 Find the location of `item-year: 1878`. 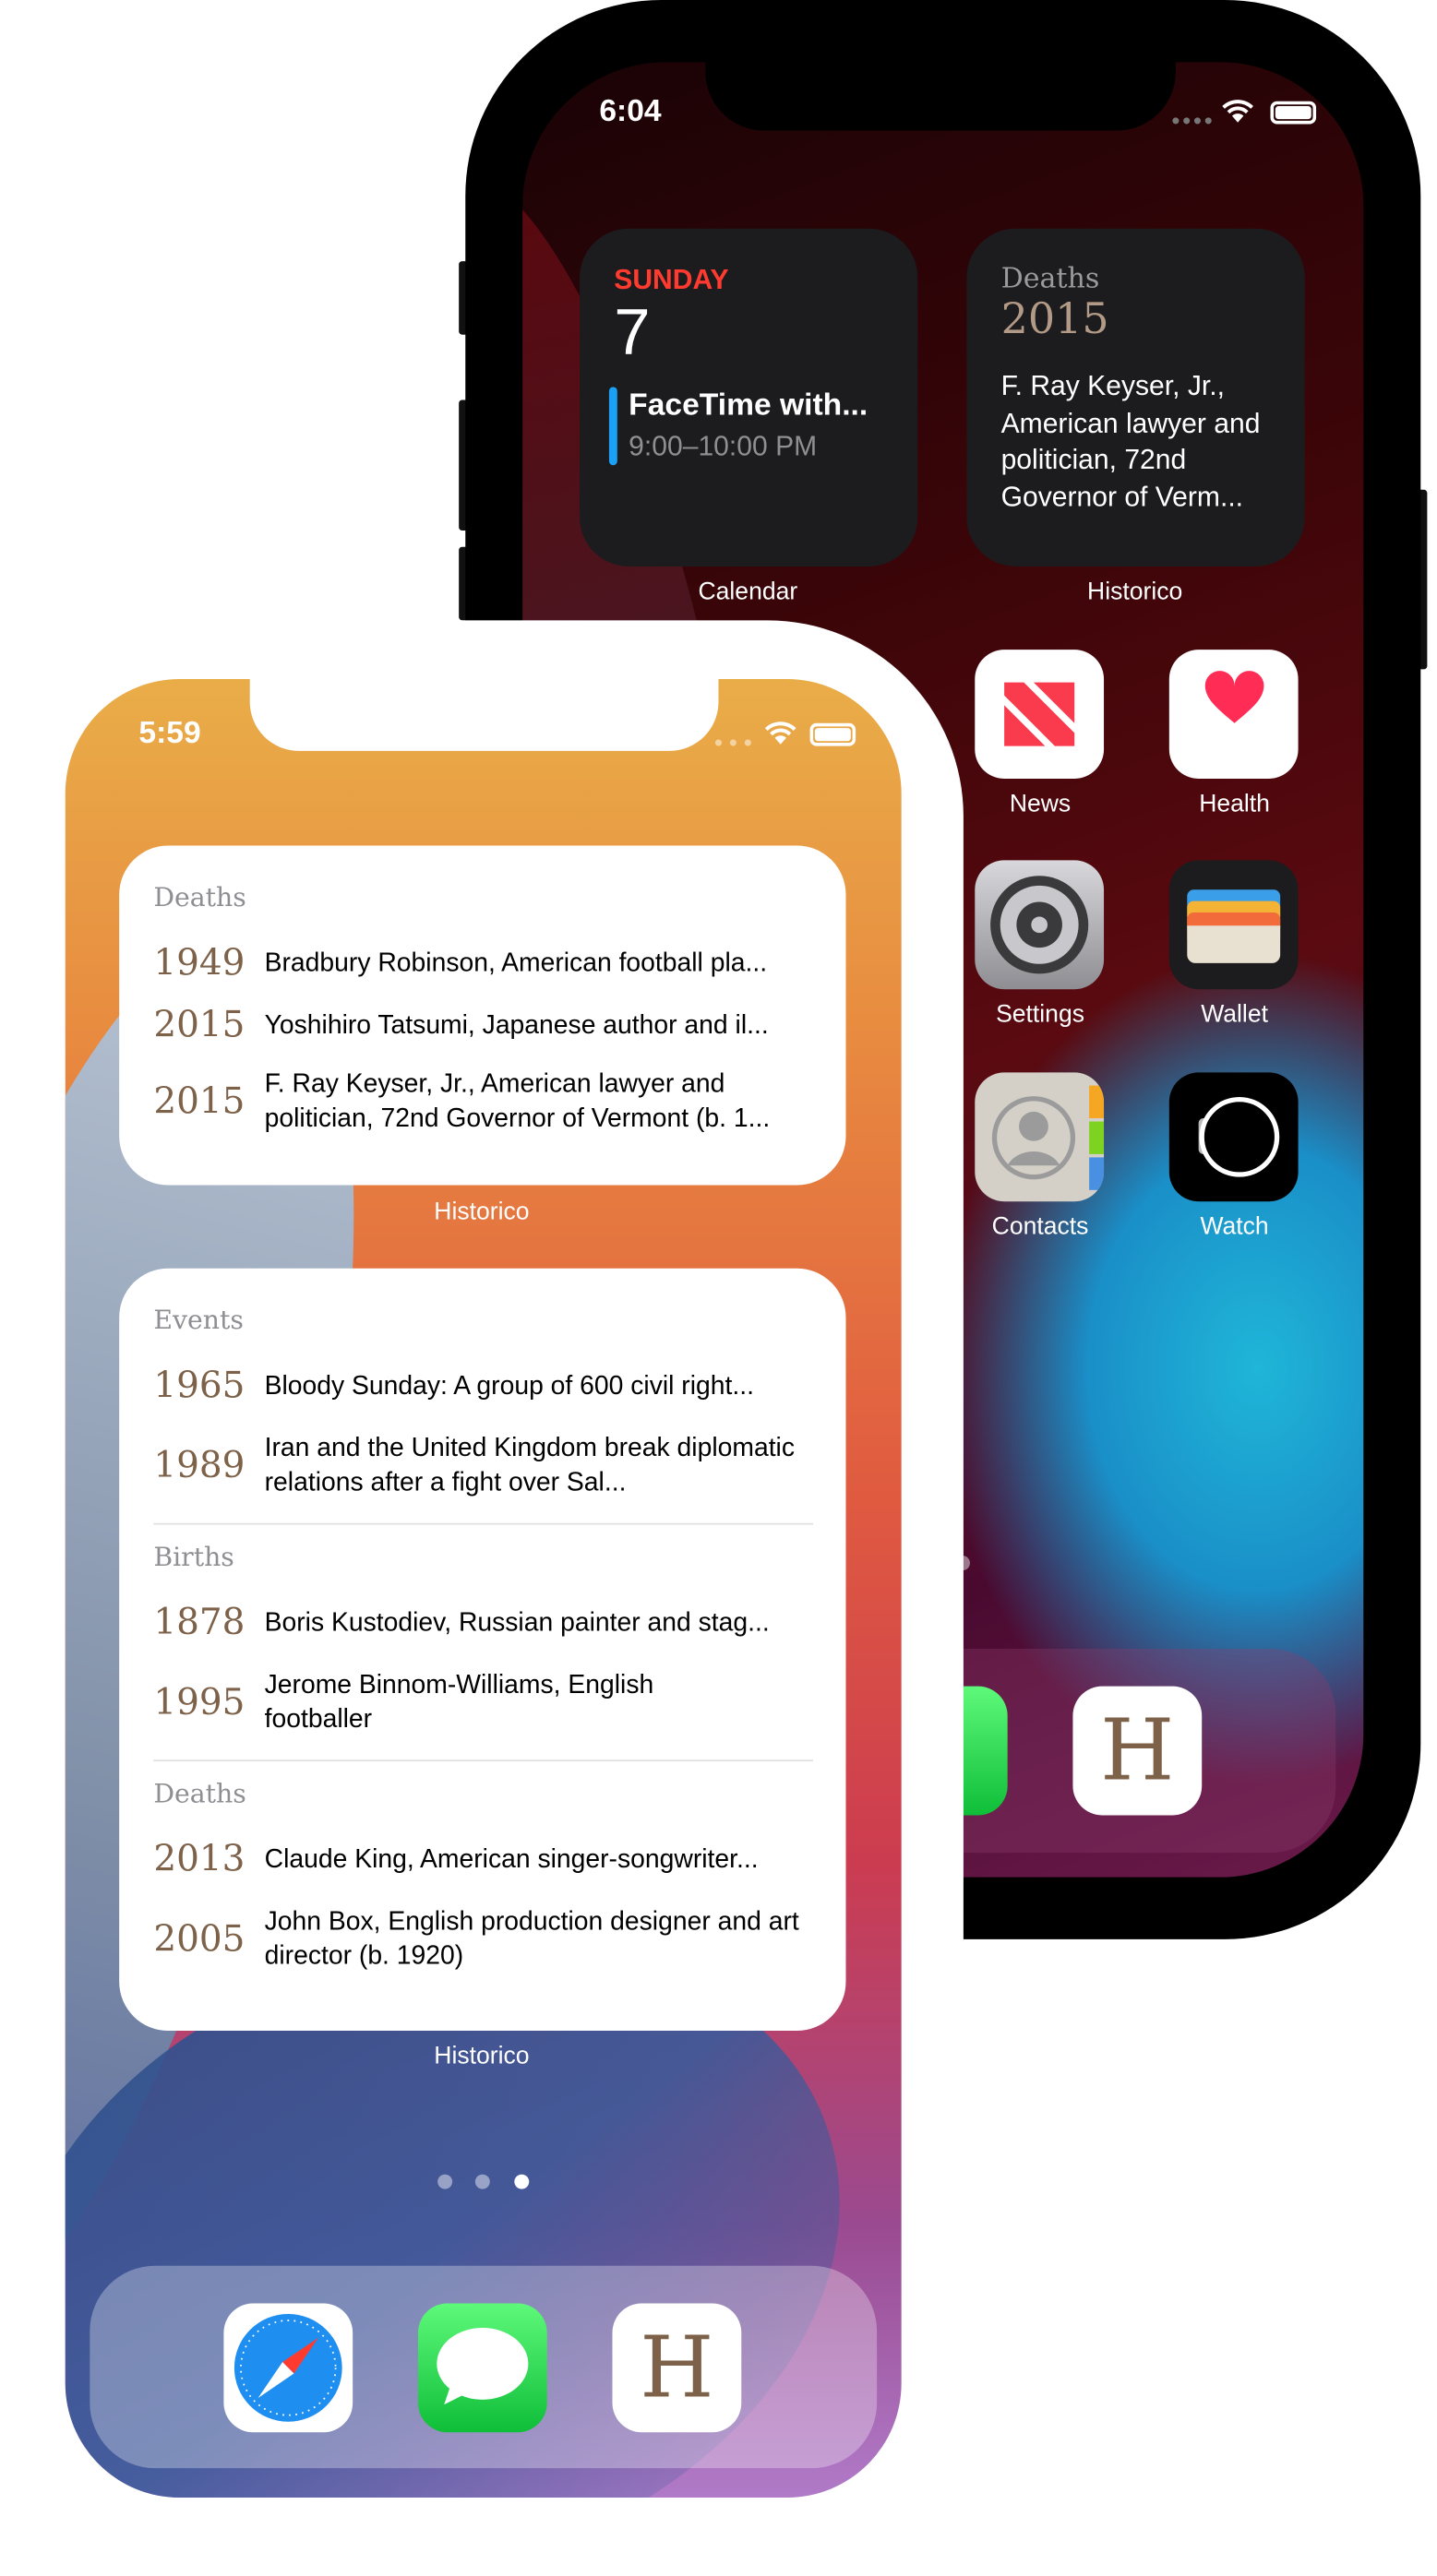

item-year: 1878 is located at coordinates (199, 1623).